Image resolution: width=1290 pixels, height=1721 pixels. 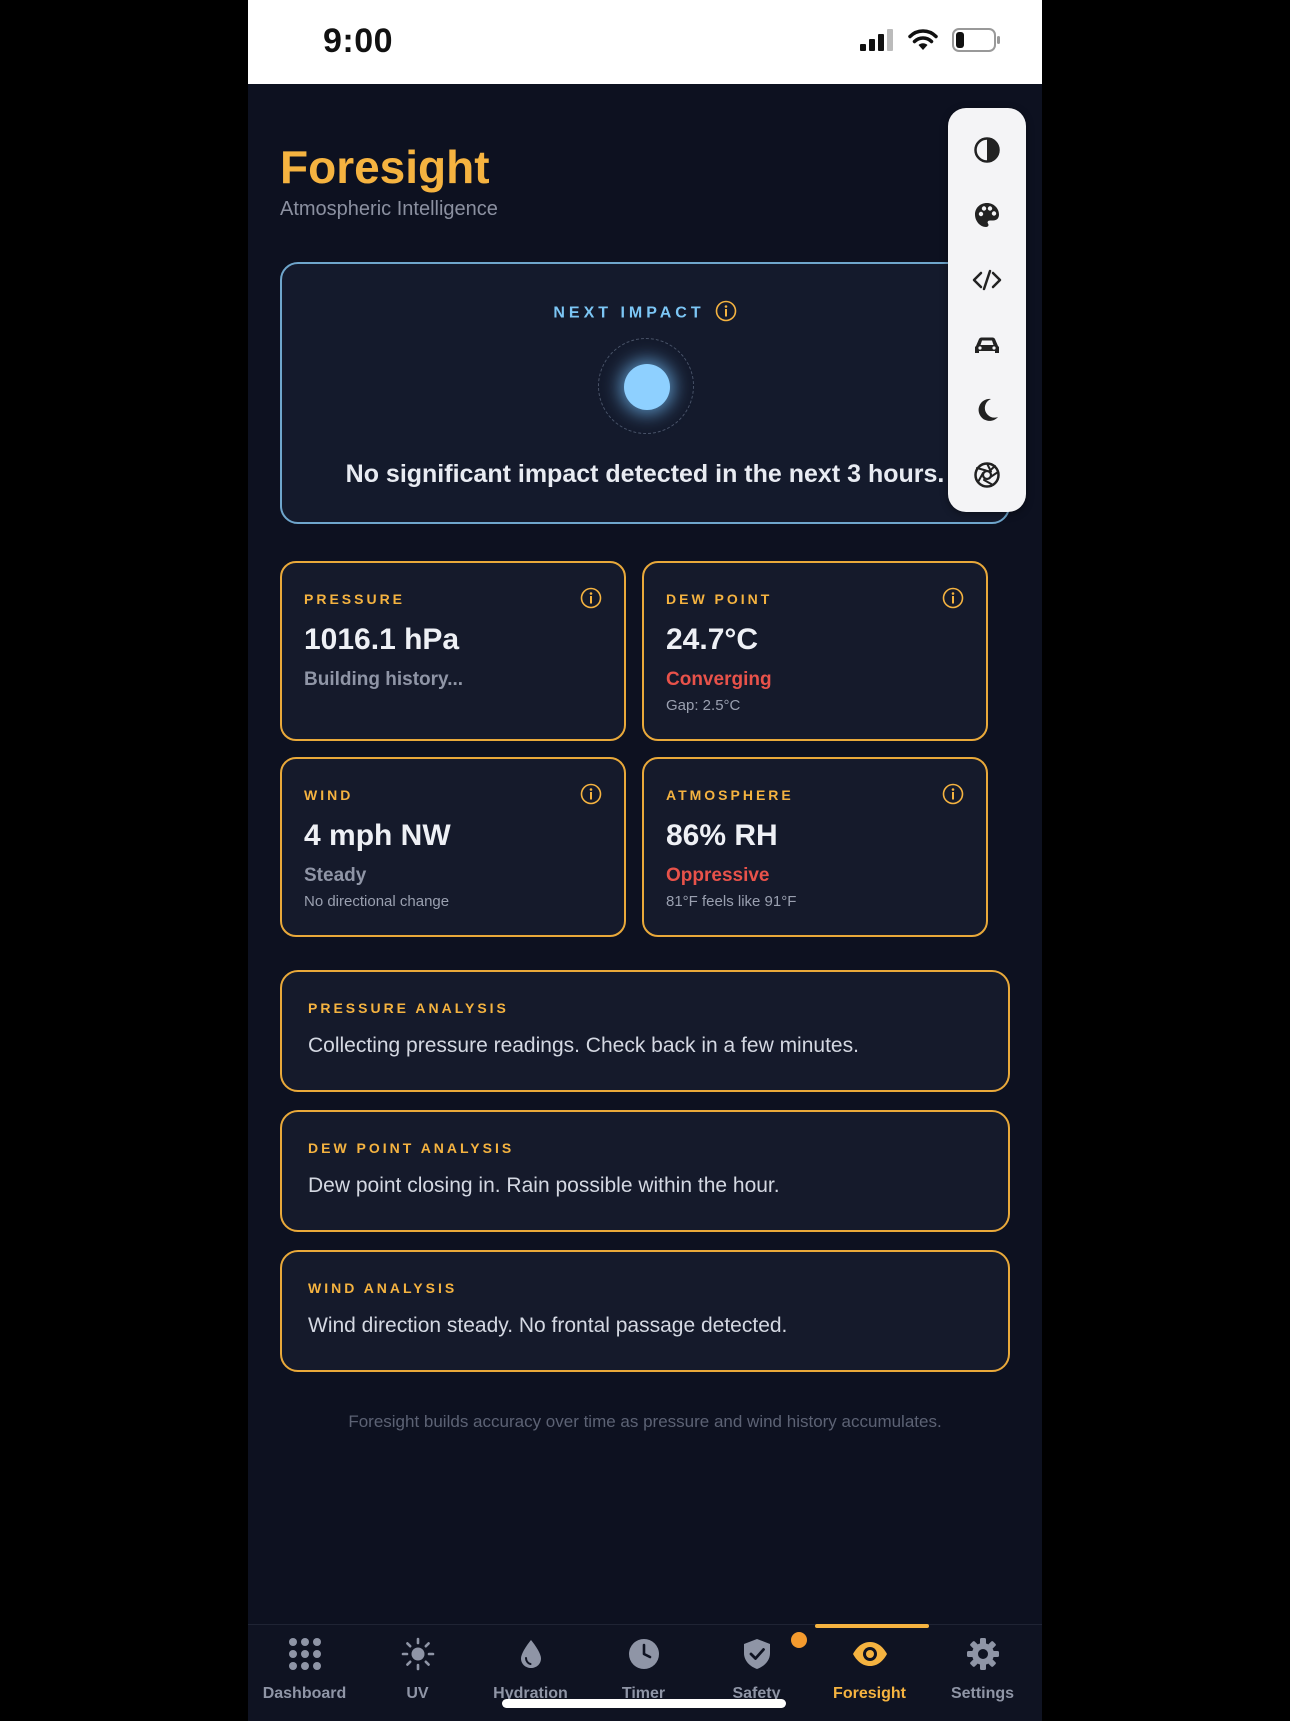 I want to click on eye-icon, so click(x=869, y=1654).